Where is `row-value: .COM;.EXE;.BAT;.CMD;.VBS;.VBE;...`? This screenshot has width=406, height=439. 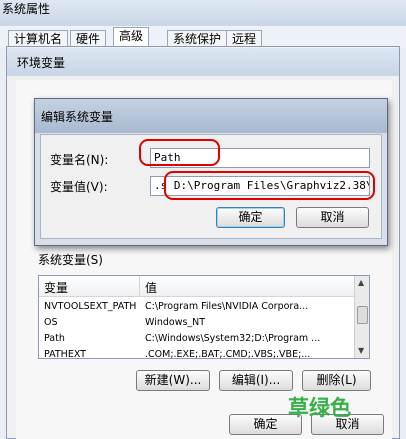
row-value: .COM;.EXE;.BAT;.CMD;.VBS;.VBE;... is located at coordinates (228, 354).